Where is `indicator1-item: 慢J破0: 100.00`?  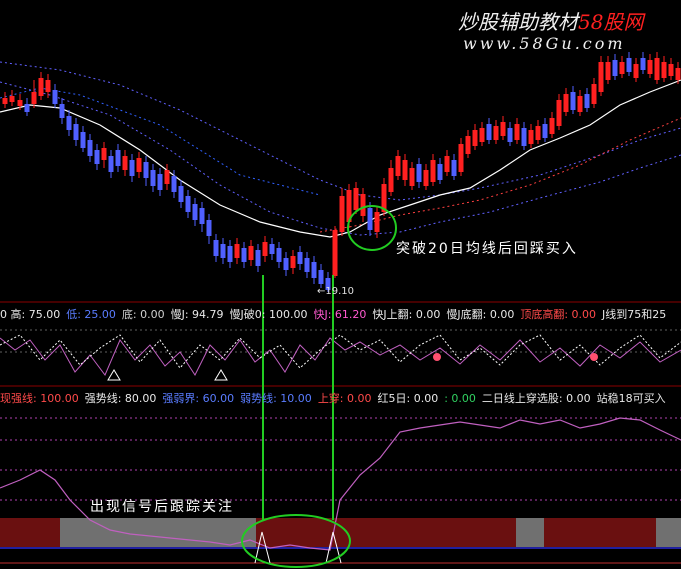
indicator1-item: 慢J破0: 100.00 is located at coordinates (268, 314).